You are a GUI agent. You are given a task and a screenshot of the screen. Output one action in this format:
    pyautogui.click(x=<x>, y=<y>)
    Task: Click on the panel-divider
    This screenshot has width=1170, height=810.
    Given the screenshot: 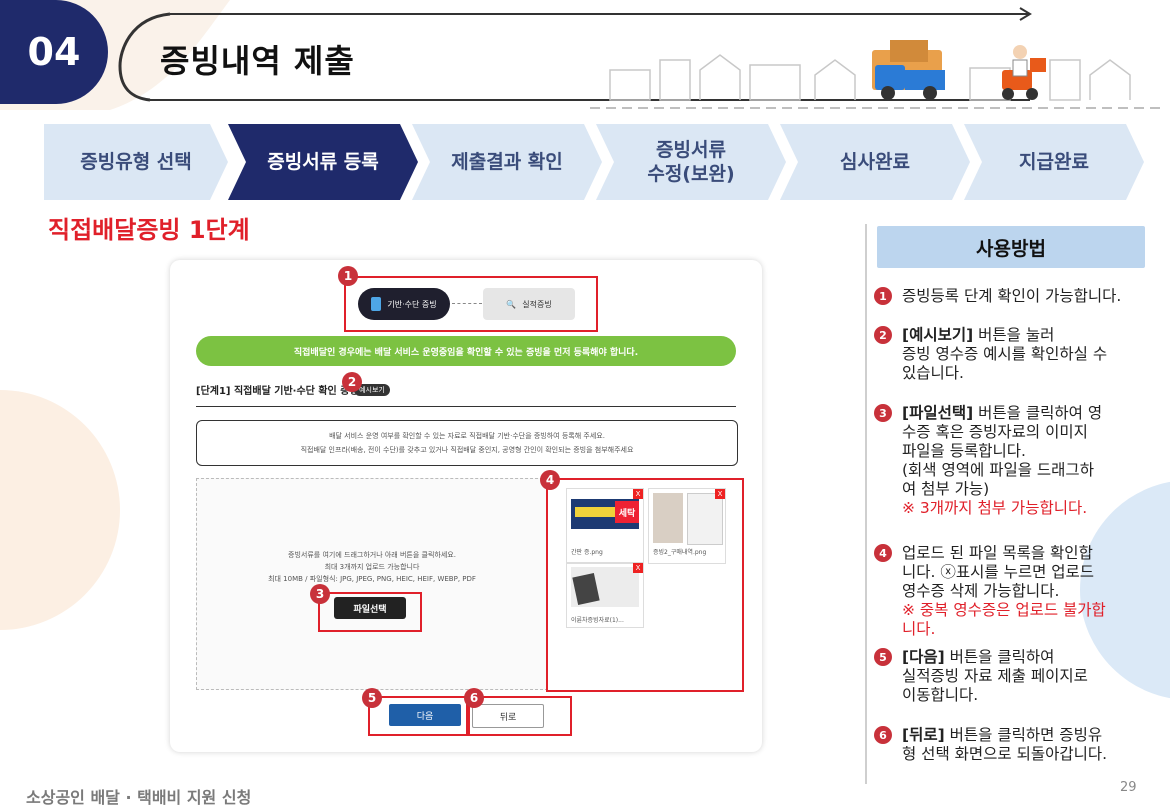 What is the action you would take?
    pyautogui.click(x=866, y=504)
    